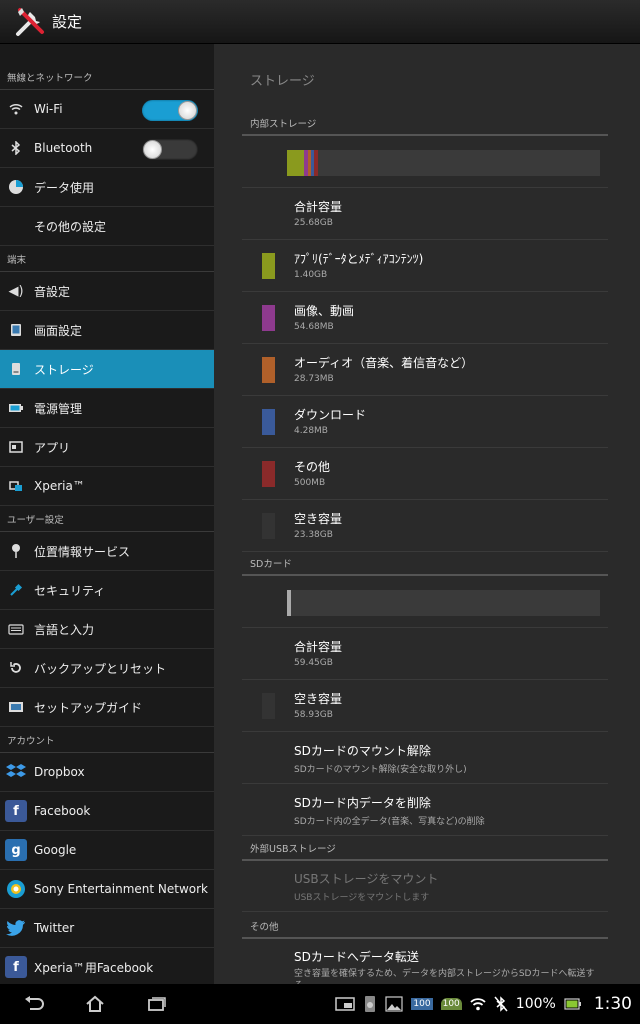  What do you see at coordinates (107, 291) in the screenshot?
I see `sidebar-item-sound: ◀) 音設定` at bounding box center [107, 291].